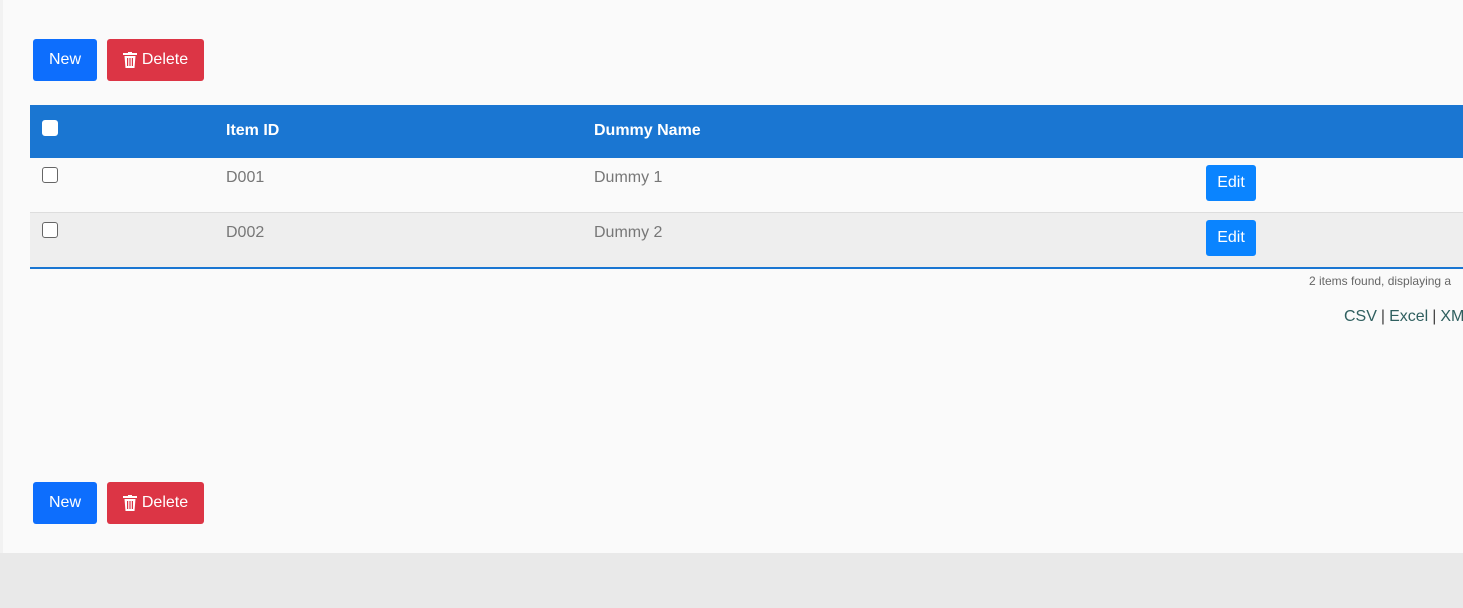 The height and width of the screenshot is (608, 1463). I want to click on table-row: D001 Dummy 1 Edit, so click(746, 185).